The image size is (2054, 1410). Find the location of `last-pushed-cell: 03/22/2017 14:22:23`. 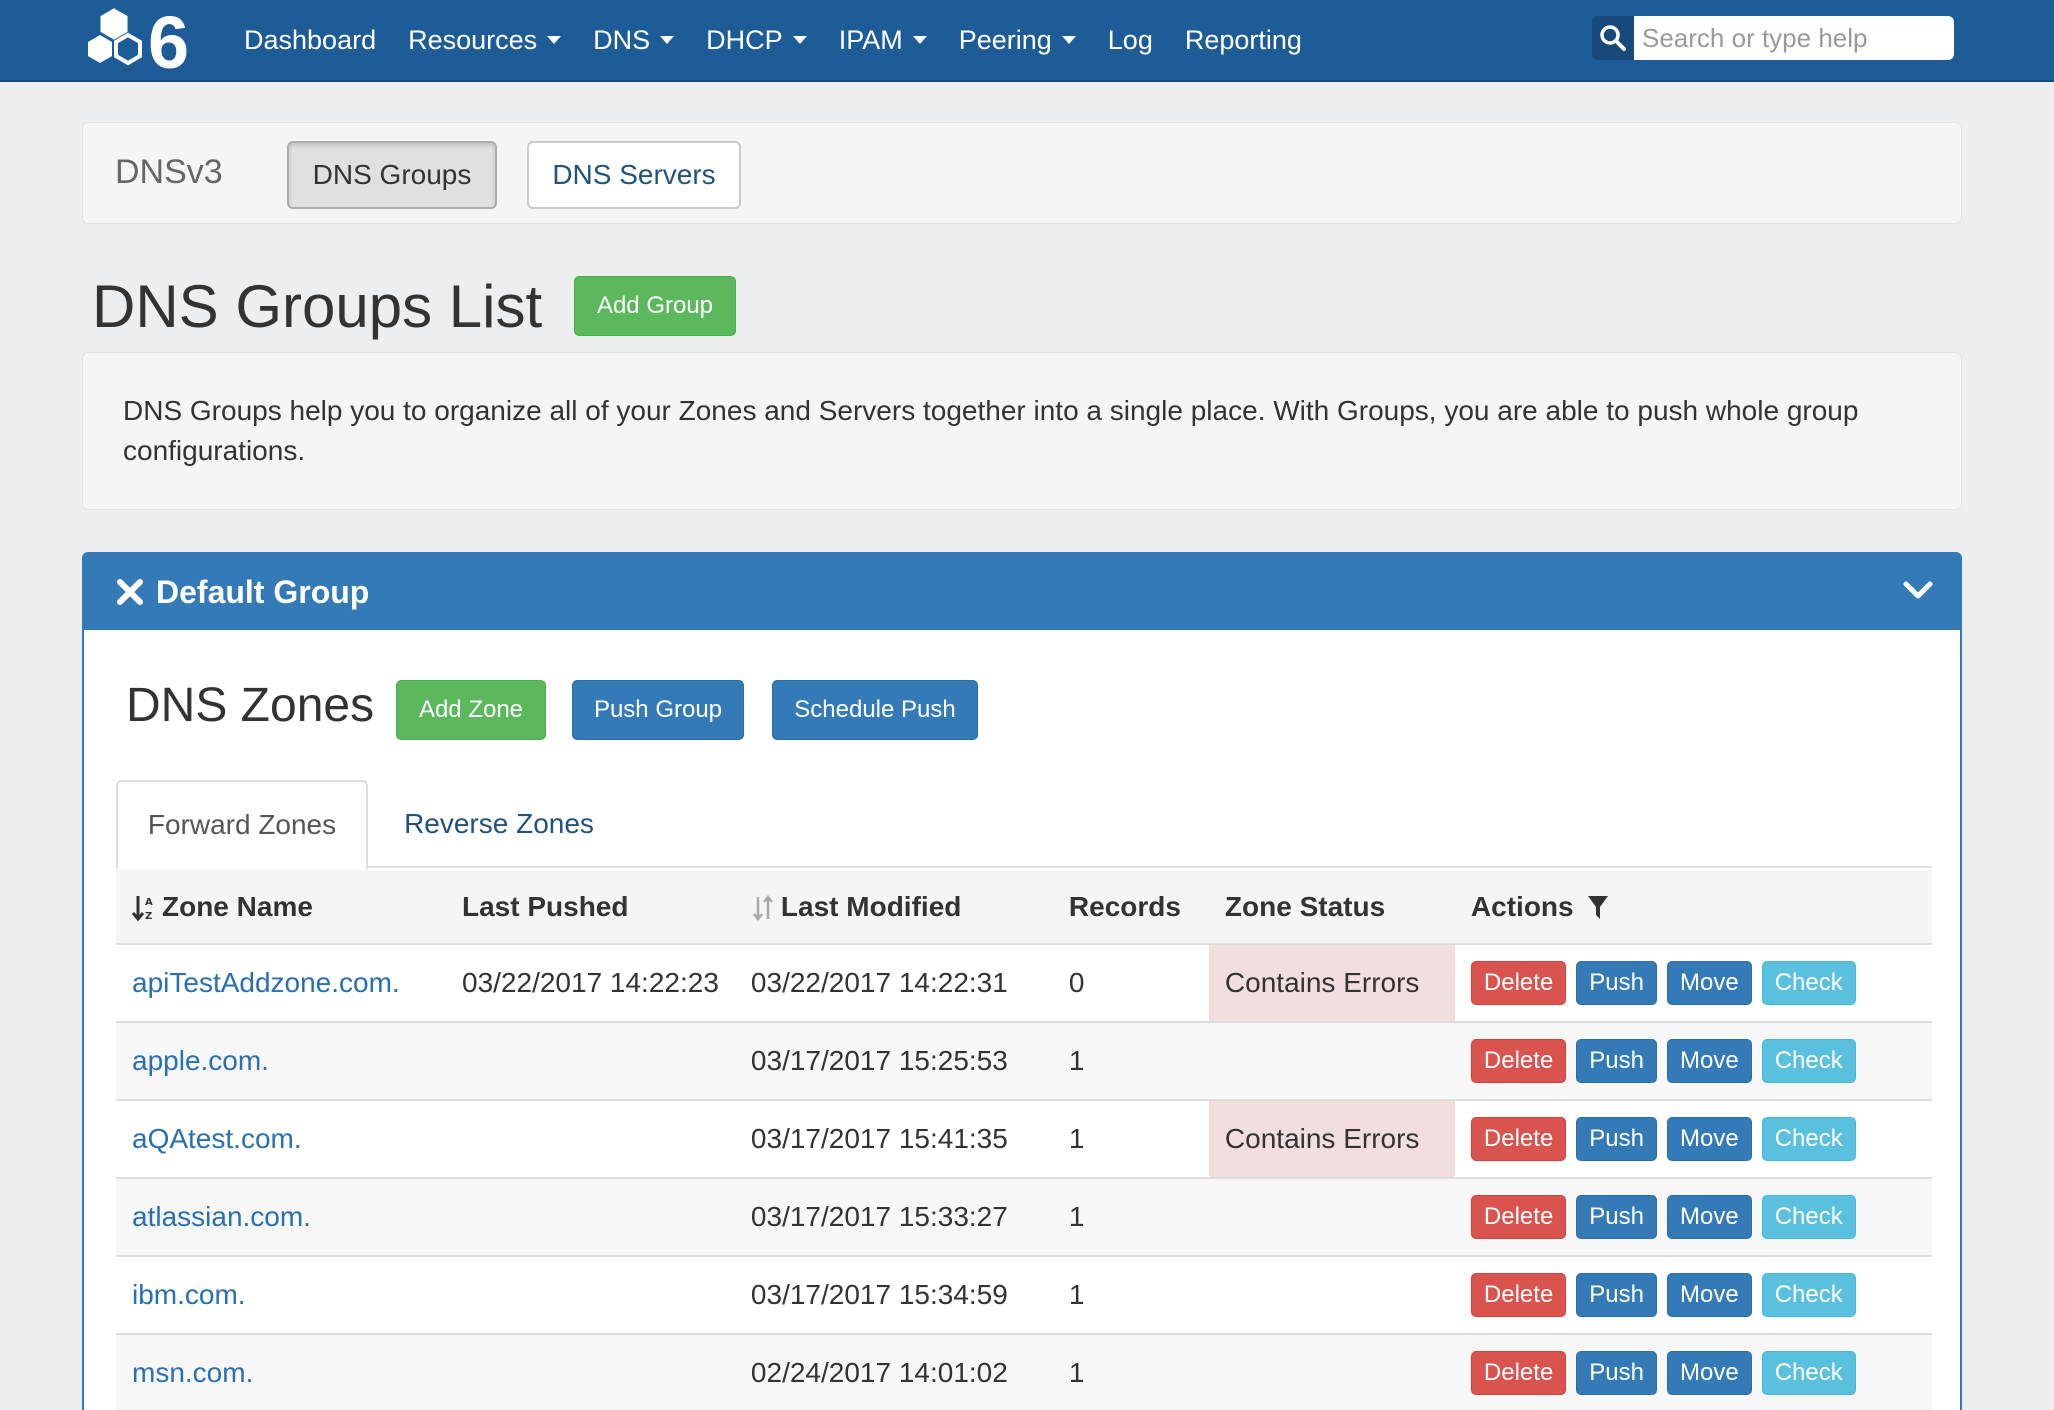

last-pushed-cell: 03/22/2017 14:22:23 is located at coordinates (590, 983).